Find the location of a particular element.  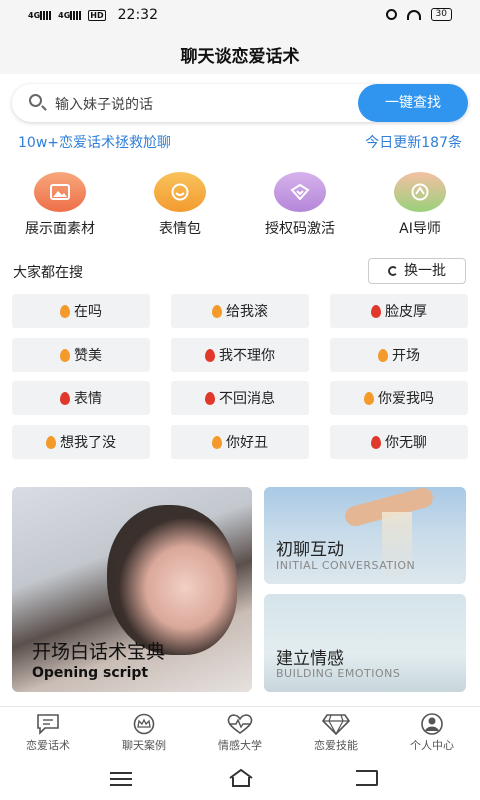

heart-check-icon is located at coordinates (300, 192).